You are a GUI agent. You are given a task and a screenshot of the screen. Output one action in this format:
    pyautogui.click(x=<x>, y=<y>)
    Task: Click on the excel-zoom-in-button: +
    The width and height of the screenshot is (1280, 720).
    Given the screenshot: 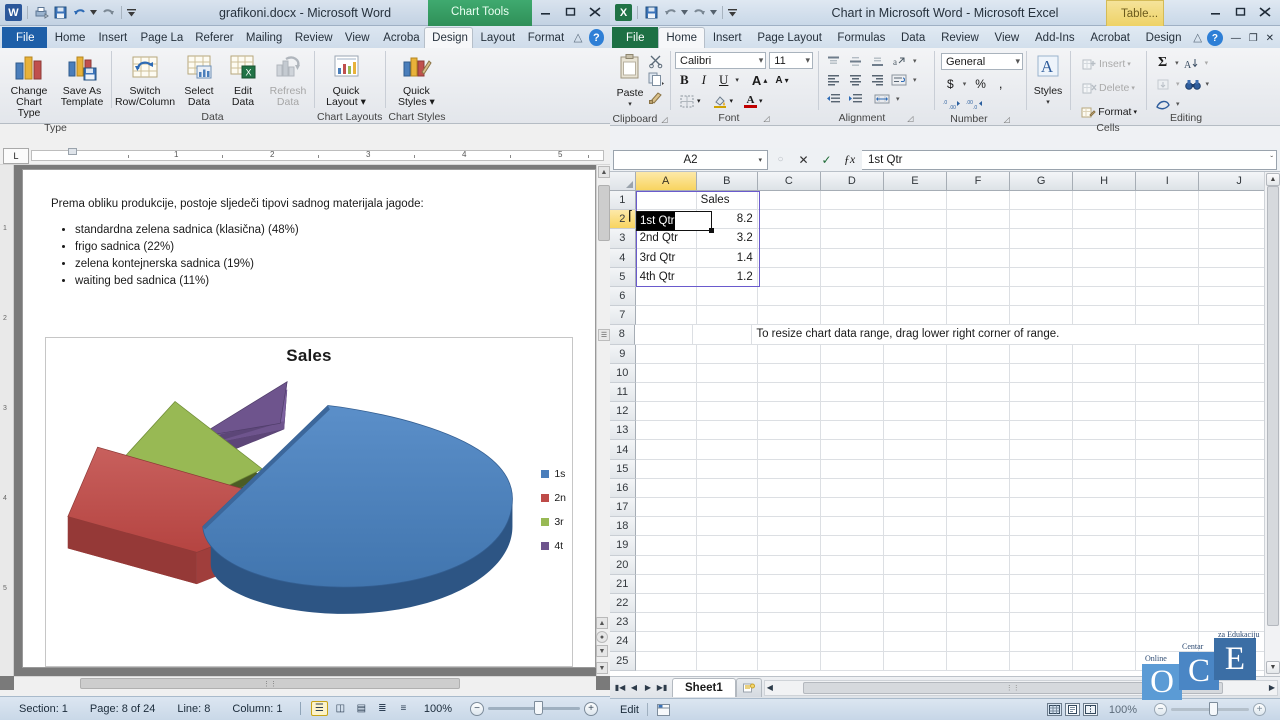 What is the action you would take?
    pyautogui.click(x=1259, y=709)
    